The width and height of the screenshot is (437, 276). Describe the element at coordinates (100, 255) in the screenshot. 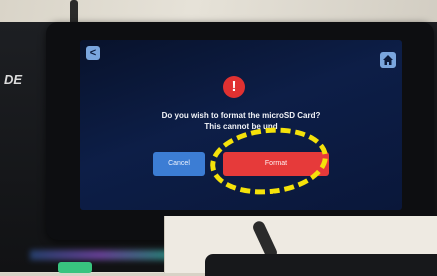

I see `rgb-light-strip` at that location.